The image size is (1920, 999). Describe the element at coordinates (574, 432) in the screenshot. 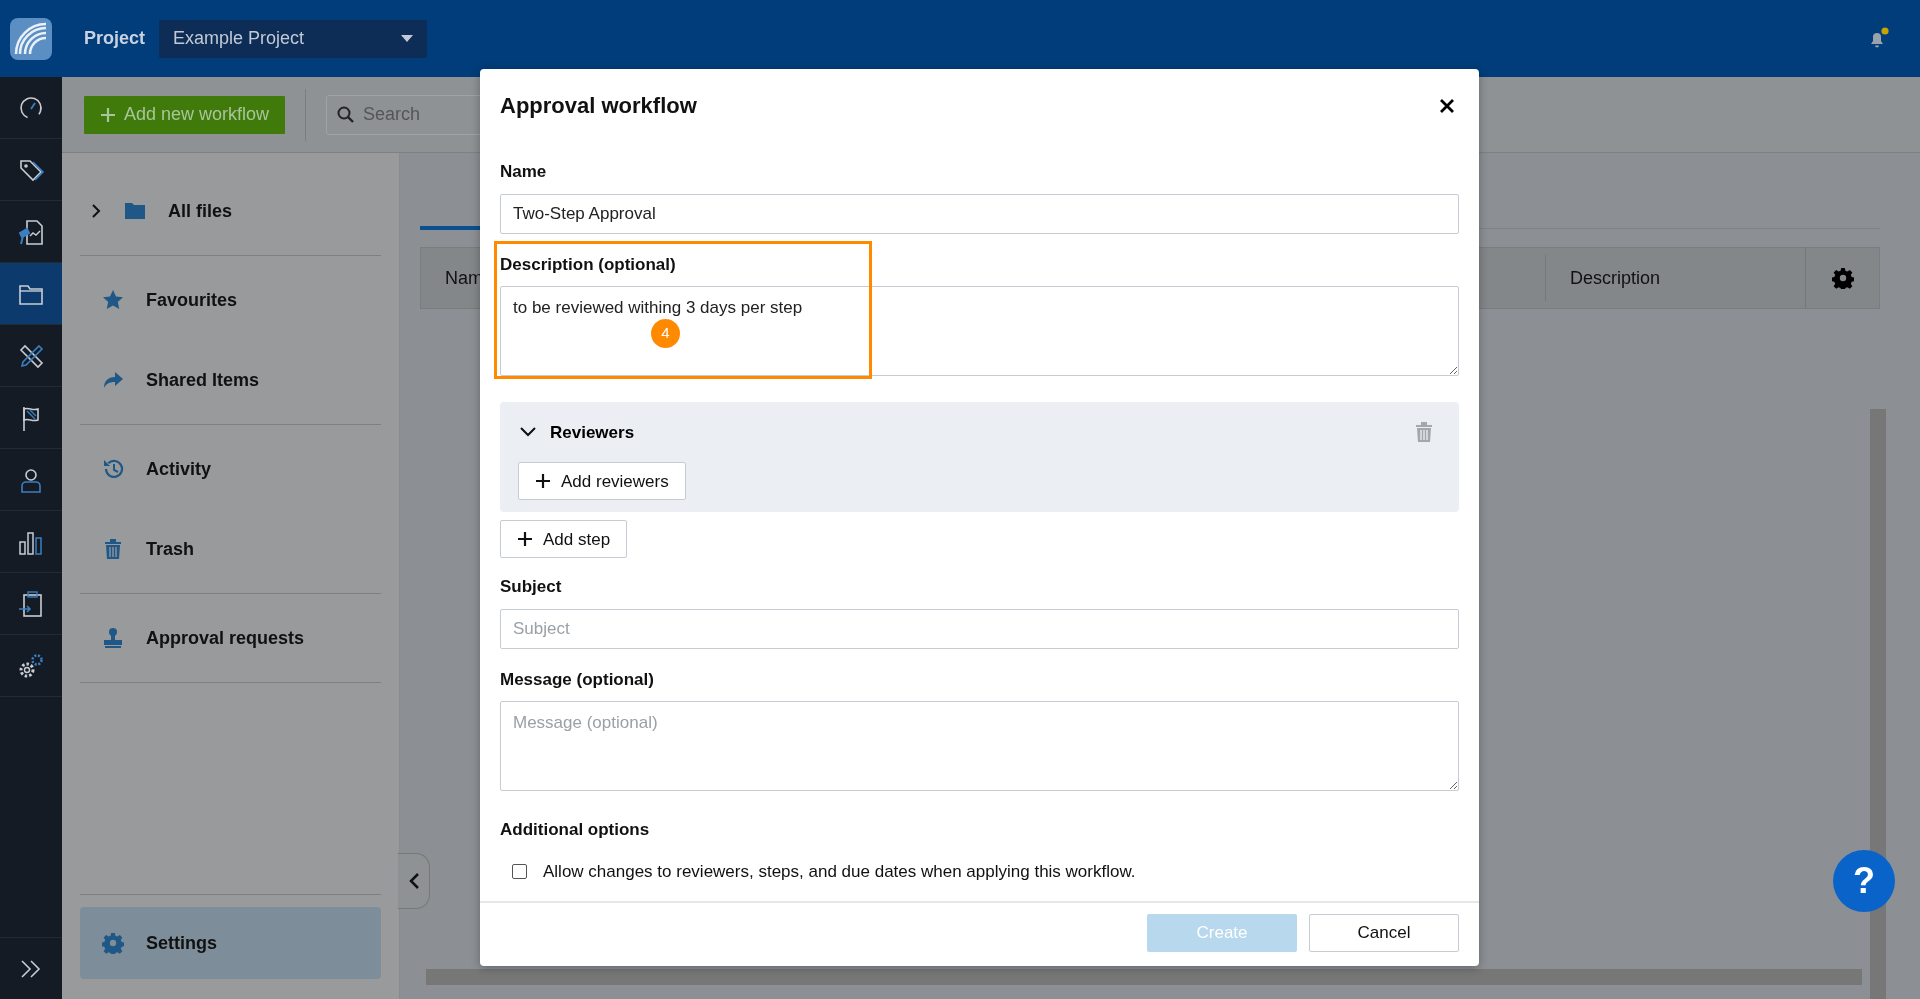

I see `step-toggle: Reviewers` at that location.